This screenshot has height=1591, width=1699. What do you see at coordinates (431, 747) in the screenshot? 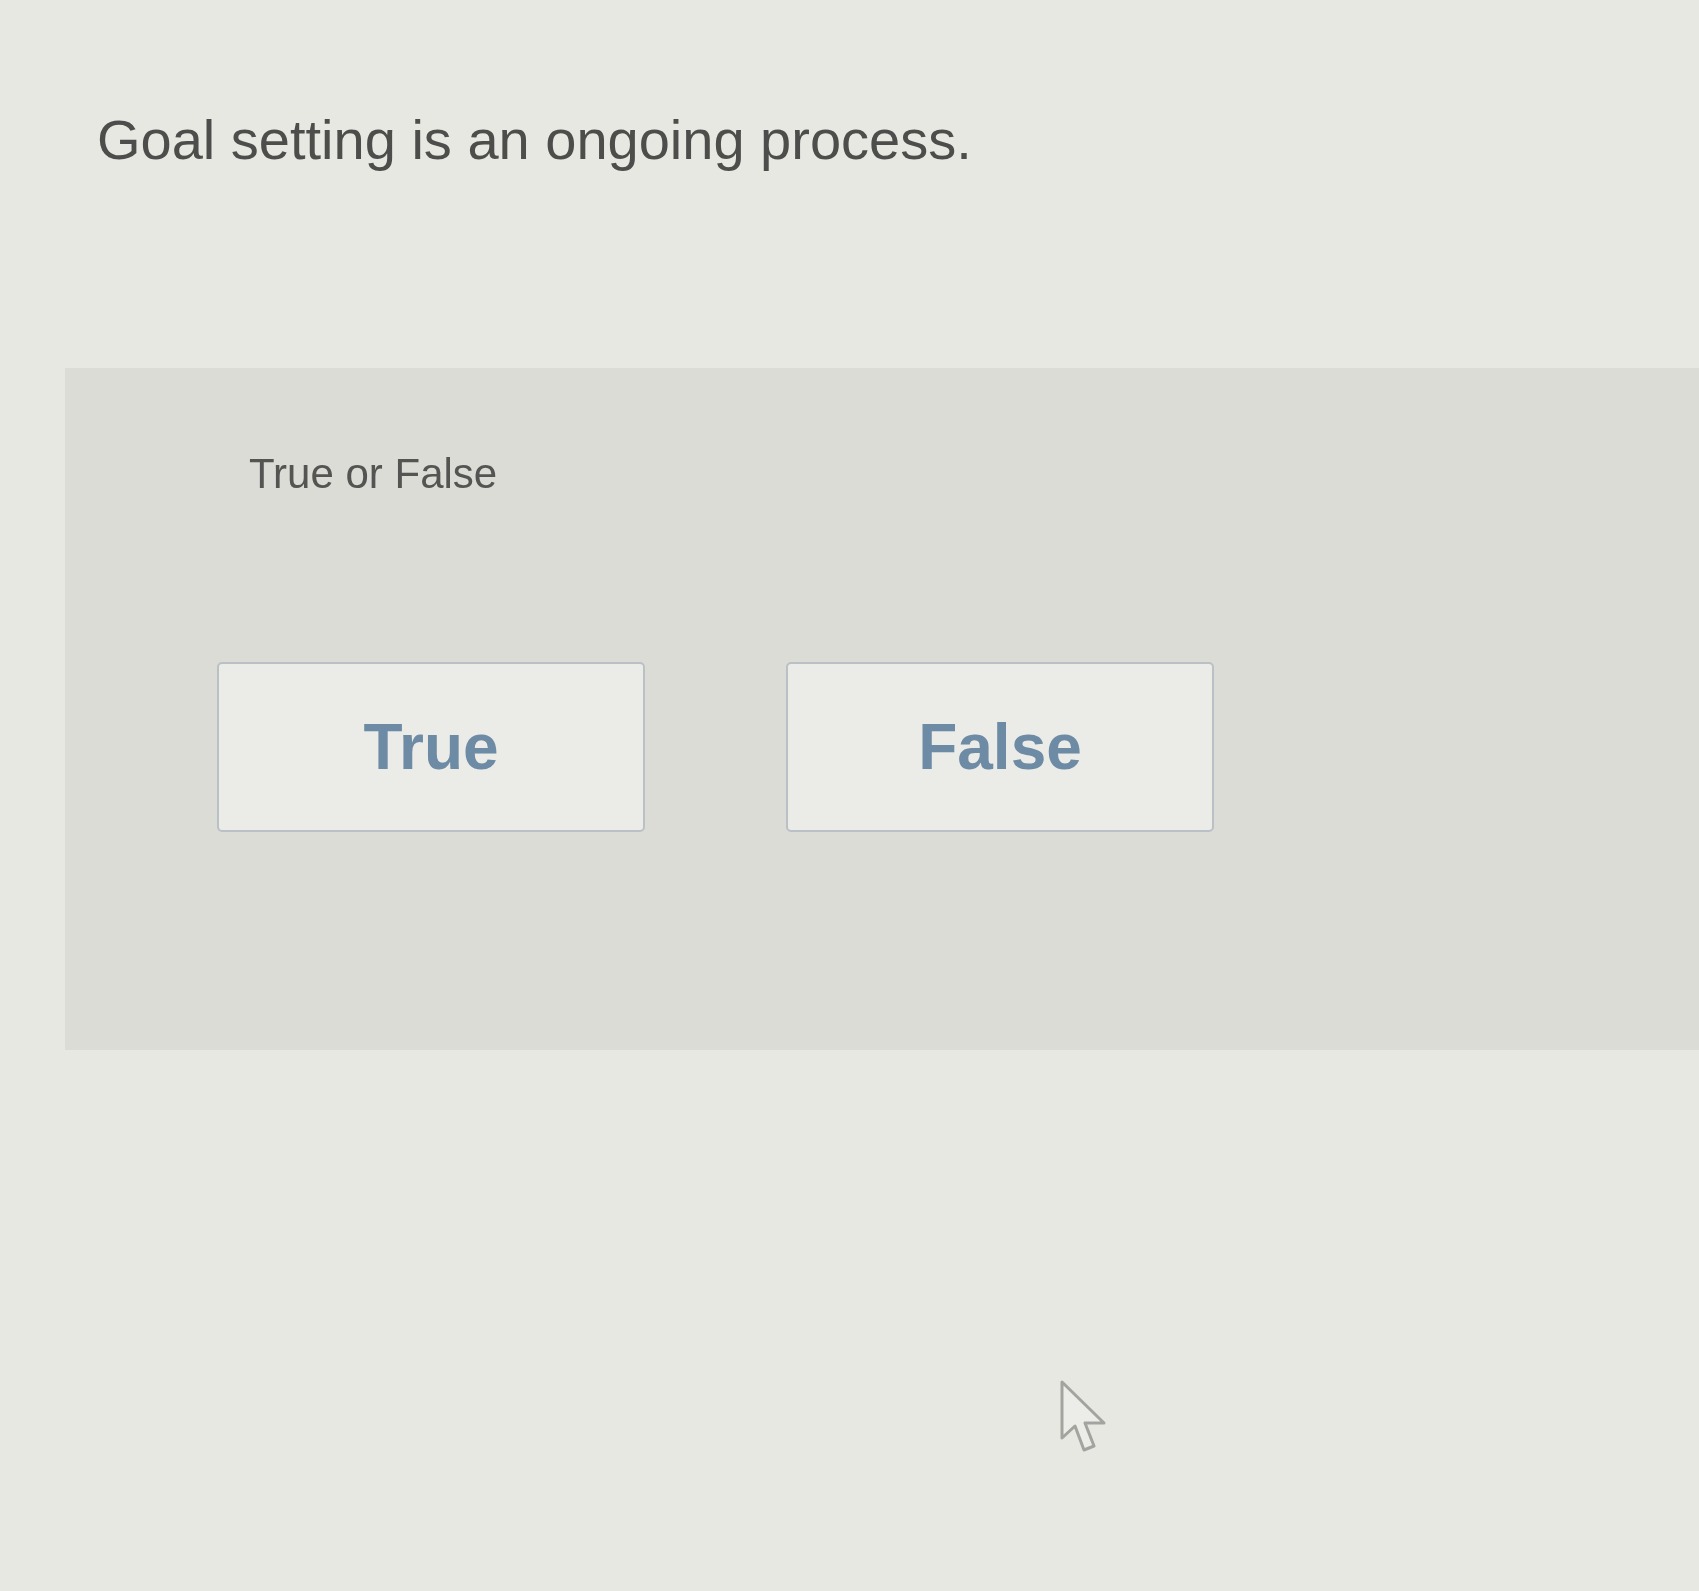
I see `answer-button: True` at bounding box center [431, 747].